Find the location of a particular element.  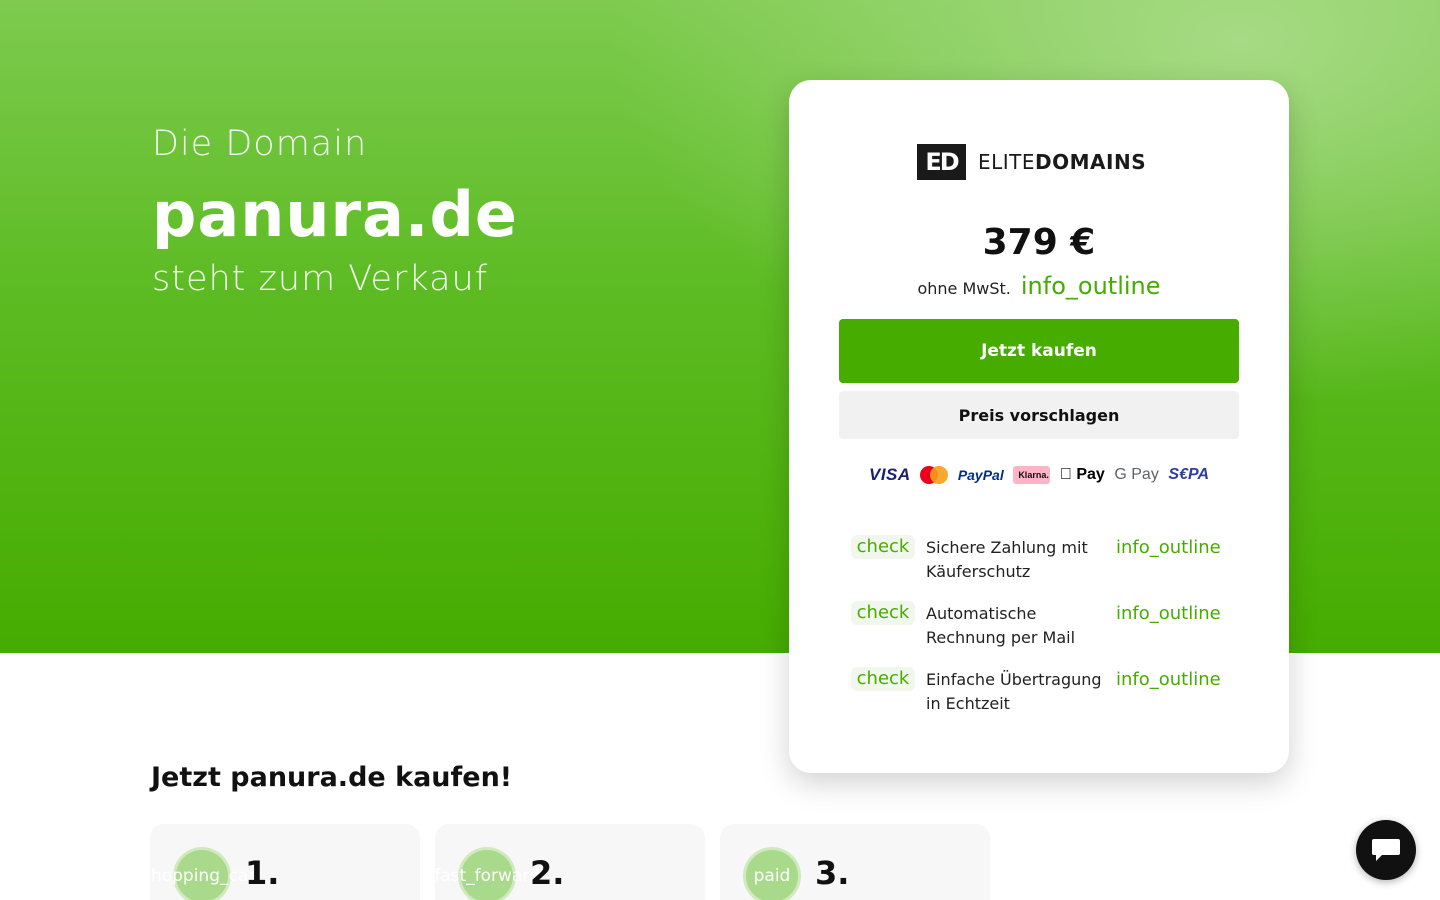

suggest-price-button: Preis vorschlagen is located at coordinates (1039, 415).